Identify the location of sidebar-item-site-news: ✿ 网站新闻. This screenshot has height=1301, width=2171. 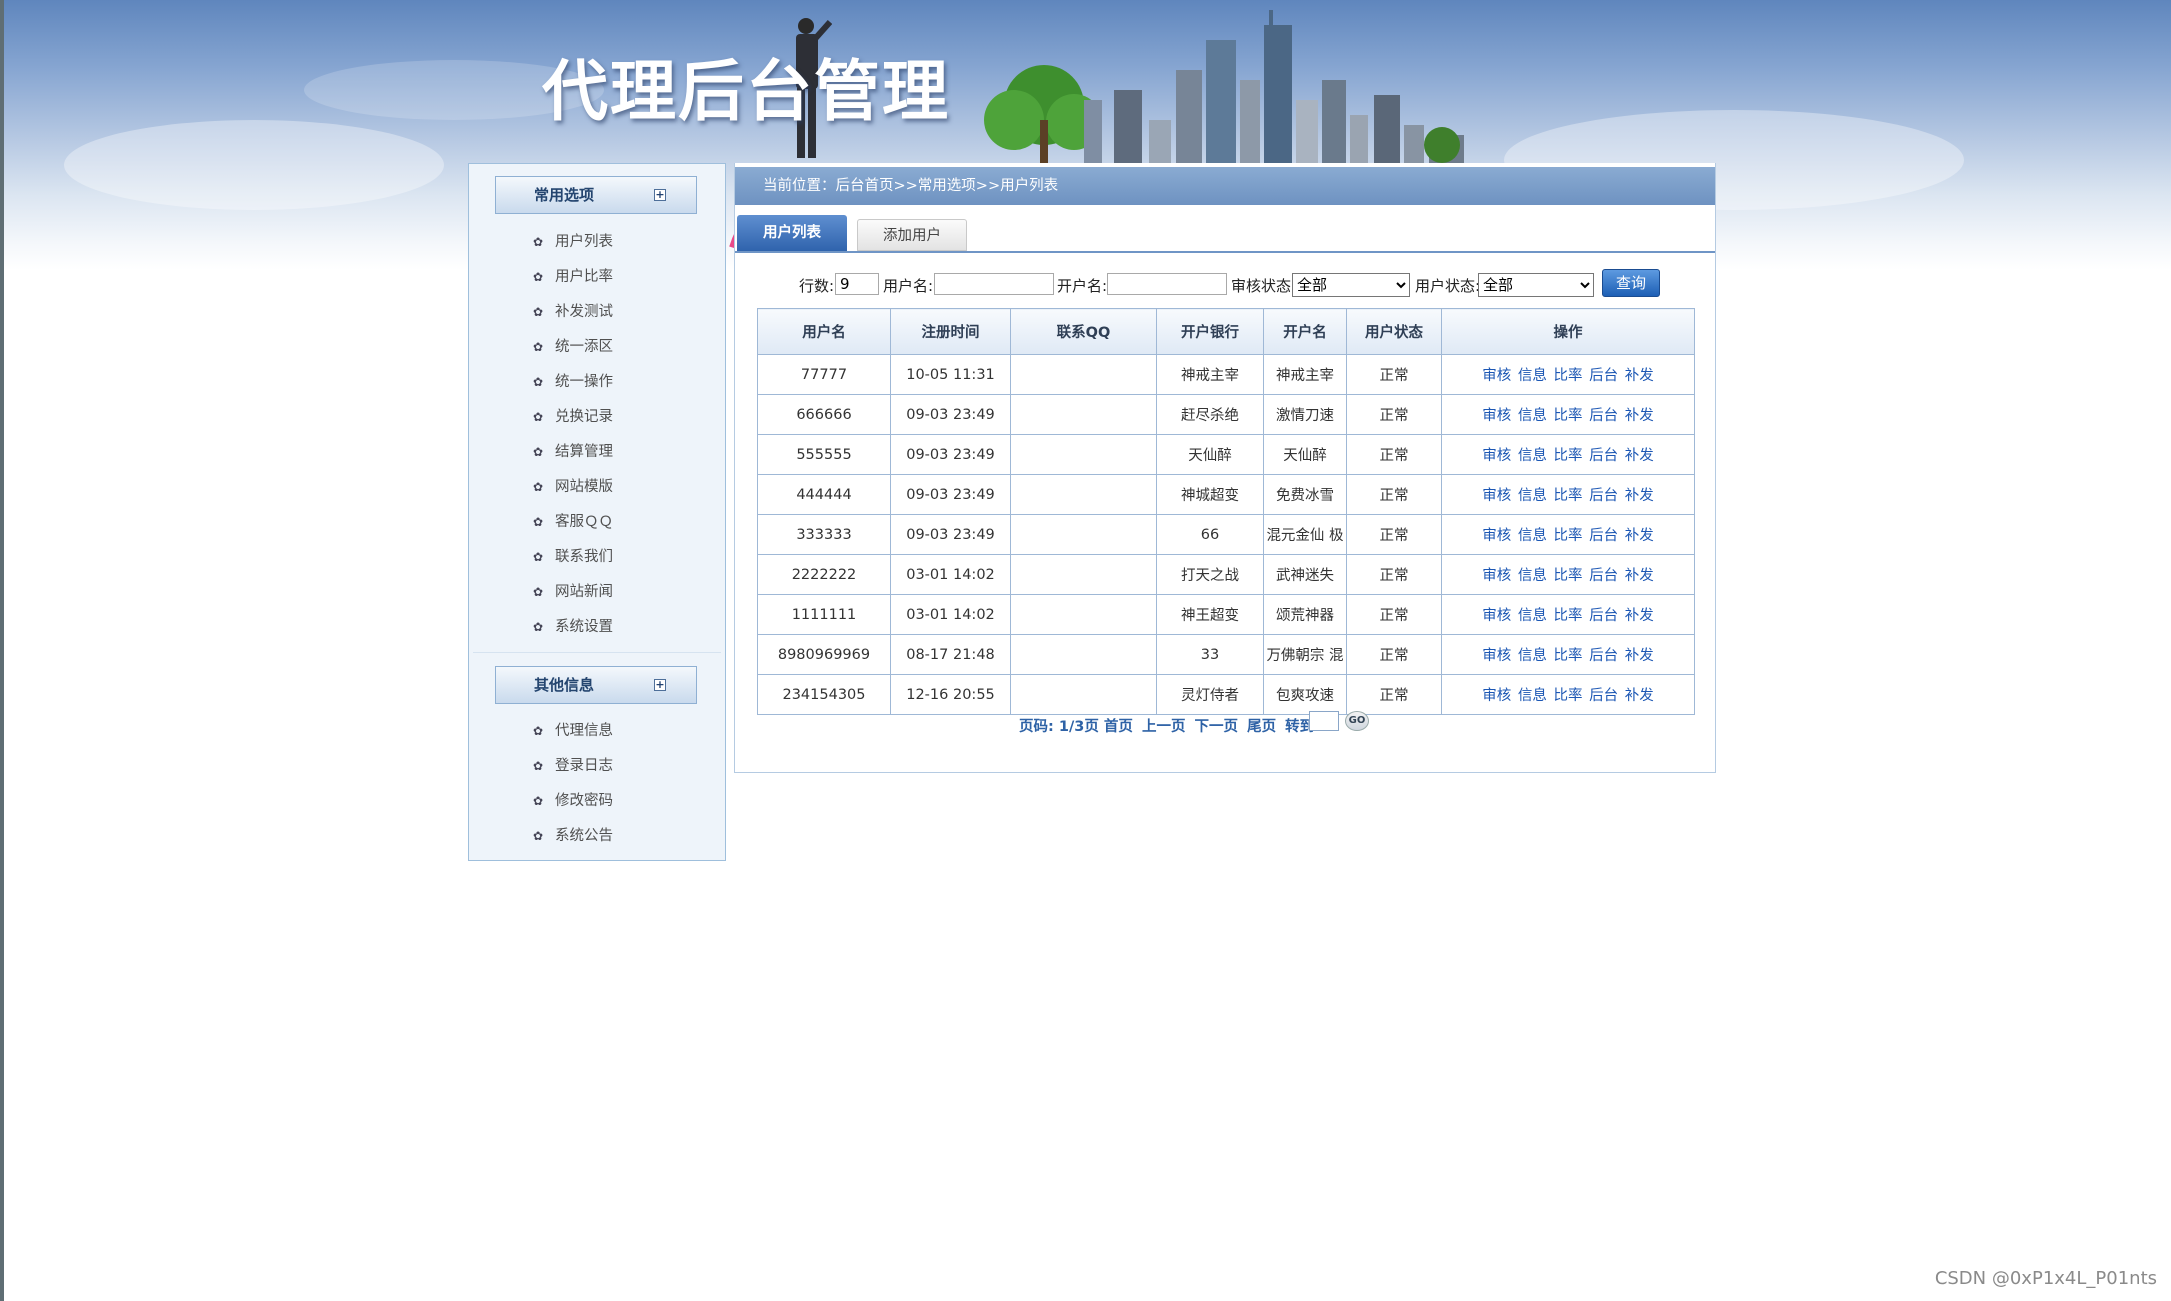
(572, 592).